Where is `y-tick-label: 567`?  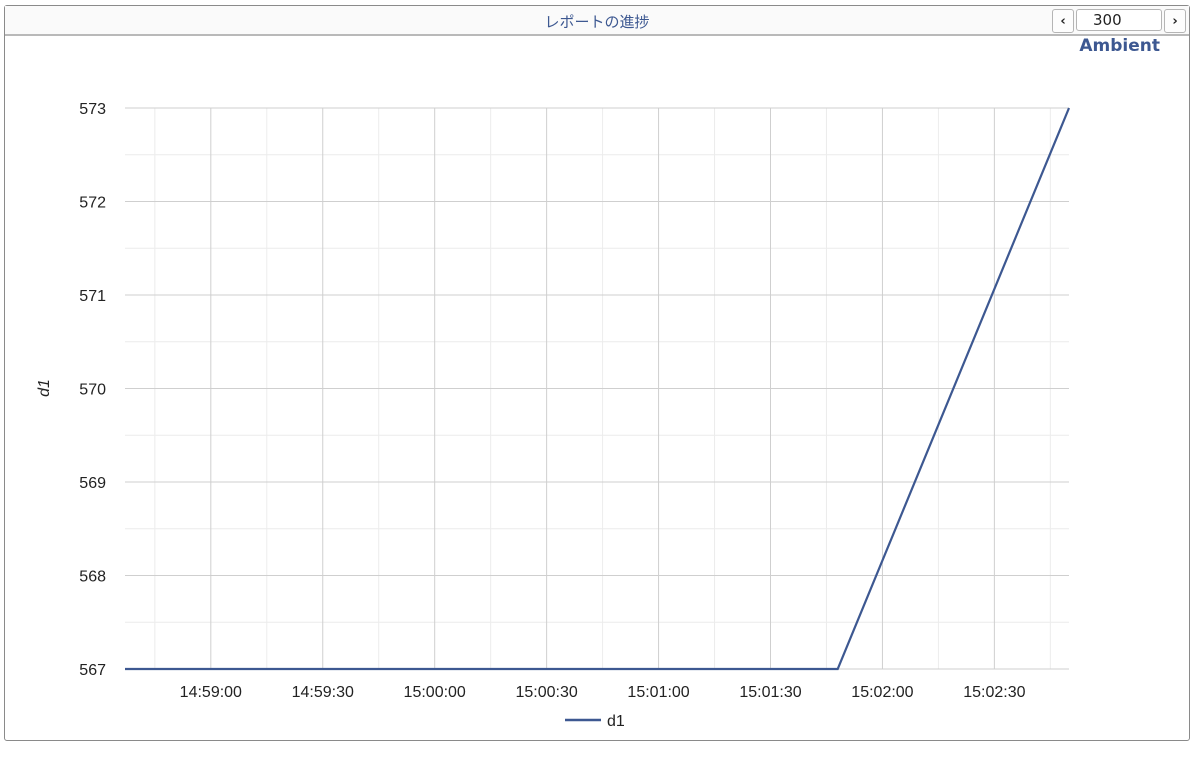
y-tick-label: 567 is located at coordinates (92, 670).